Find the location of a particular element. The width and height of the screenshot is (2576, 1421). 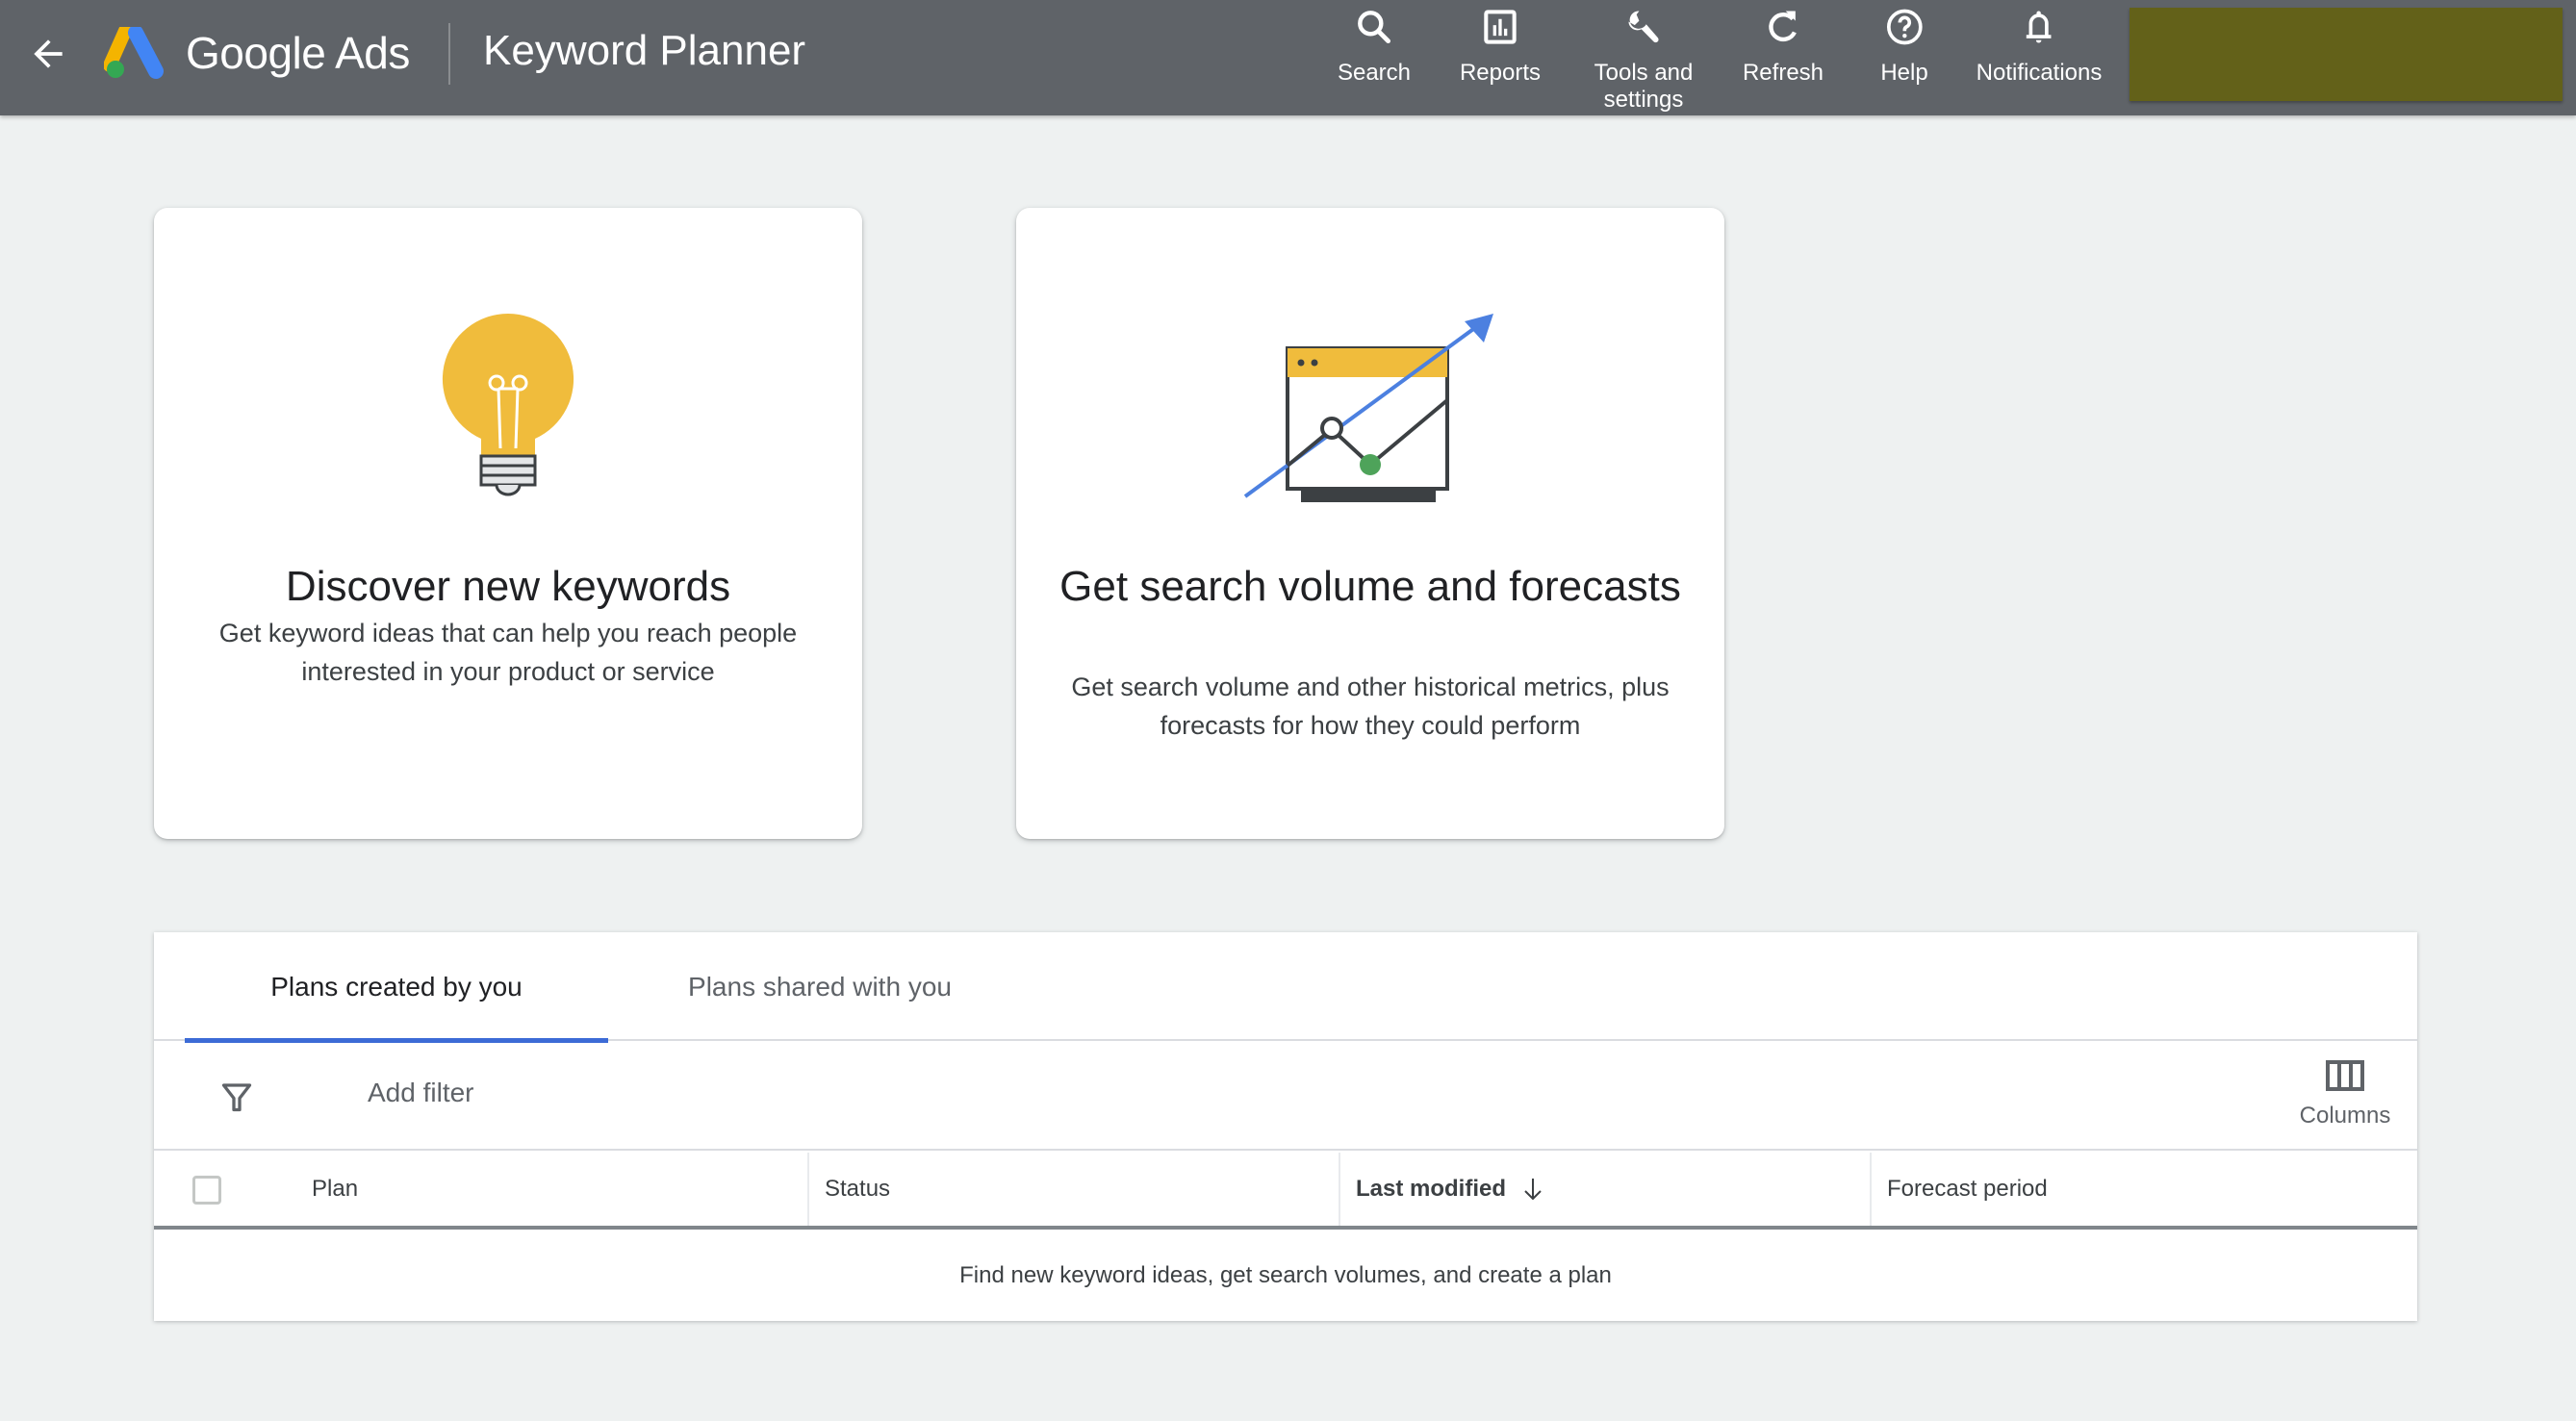

tab-plans-shared-with-you: Plans shared with you is located at coordinates (820, 987).